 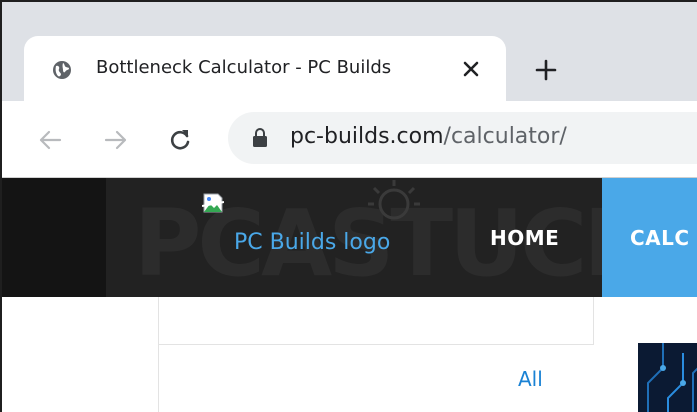 I want to click on arrow-left-icon, so click(x=50, y=140).